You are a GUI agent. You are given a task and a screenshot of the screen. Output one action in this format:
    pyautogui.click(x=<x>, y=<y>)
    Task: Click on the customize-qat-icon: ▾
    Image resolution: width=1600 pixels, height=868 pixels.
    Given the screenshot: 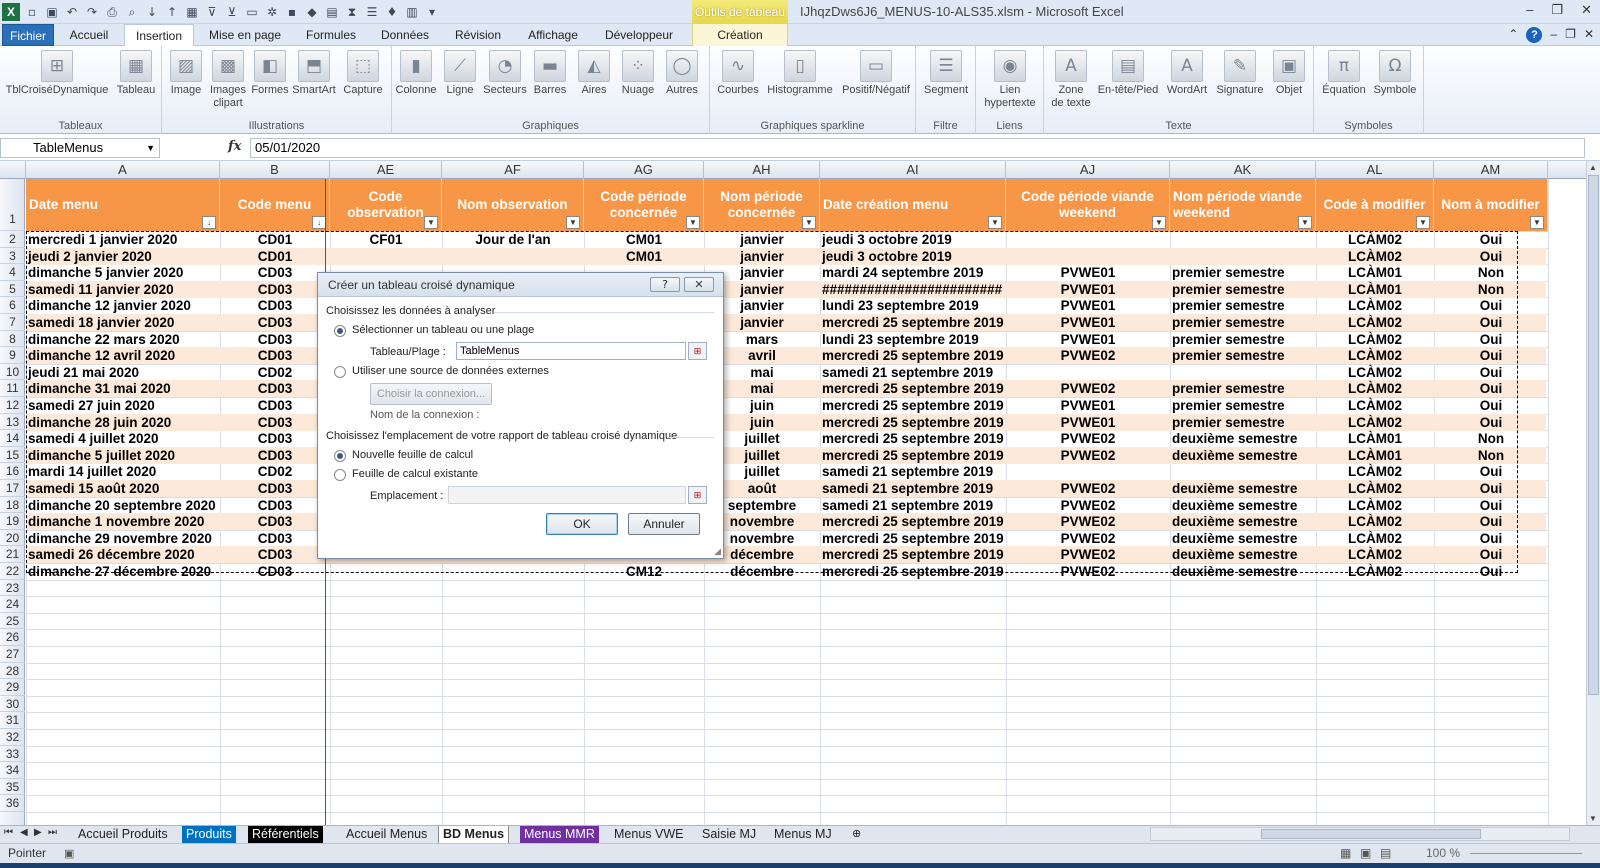 What is the action you would take?
    pyautogui.click(x=432, y=12)
    